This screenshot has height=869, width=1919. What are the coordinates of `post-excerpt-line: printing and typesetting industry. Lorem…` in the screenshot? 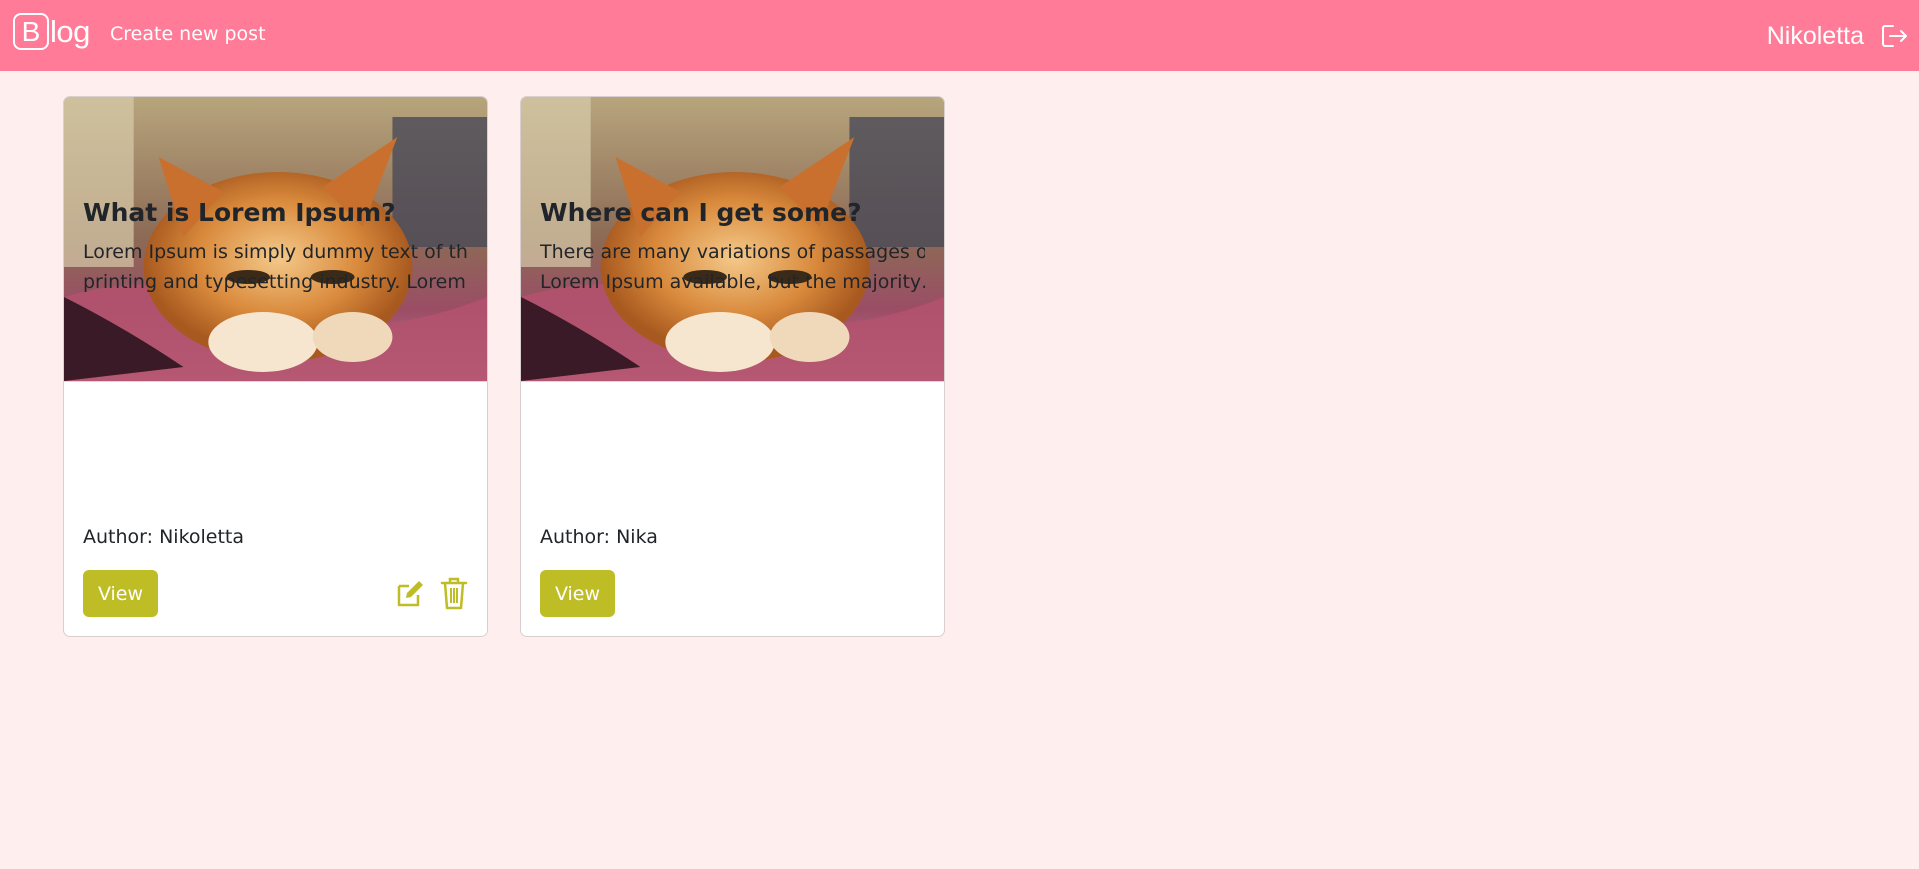 It's located at (275, 282).